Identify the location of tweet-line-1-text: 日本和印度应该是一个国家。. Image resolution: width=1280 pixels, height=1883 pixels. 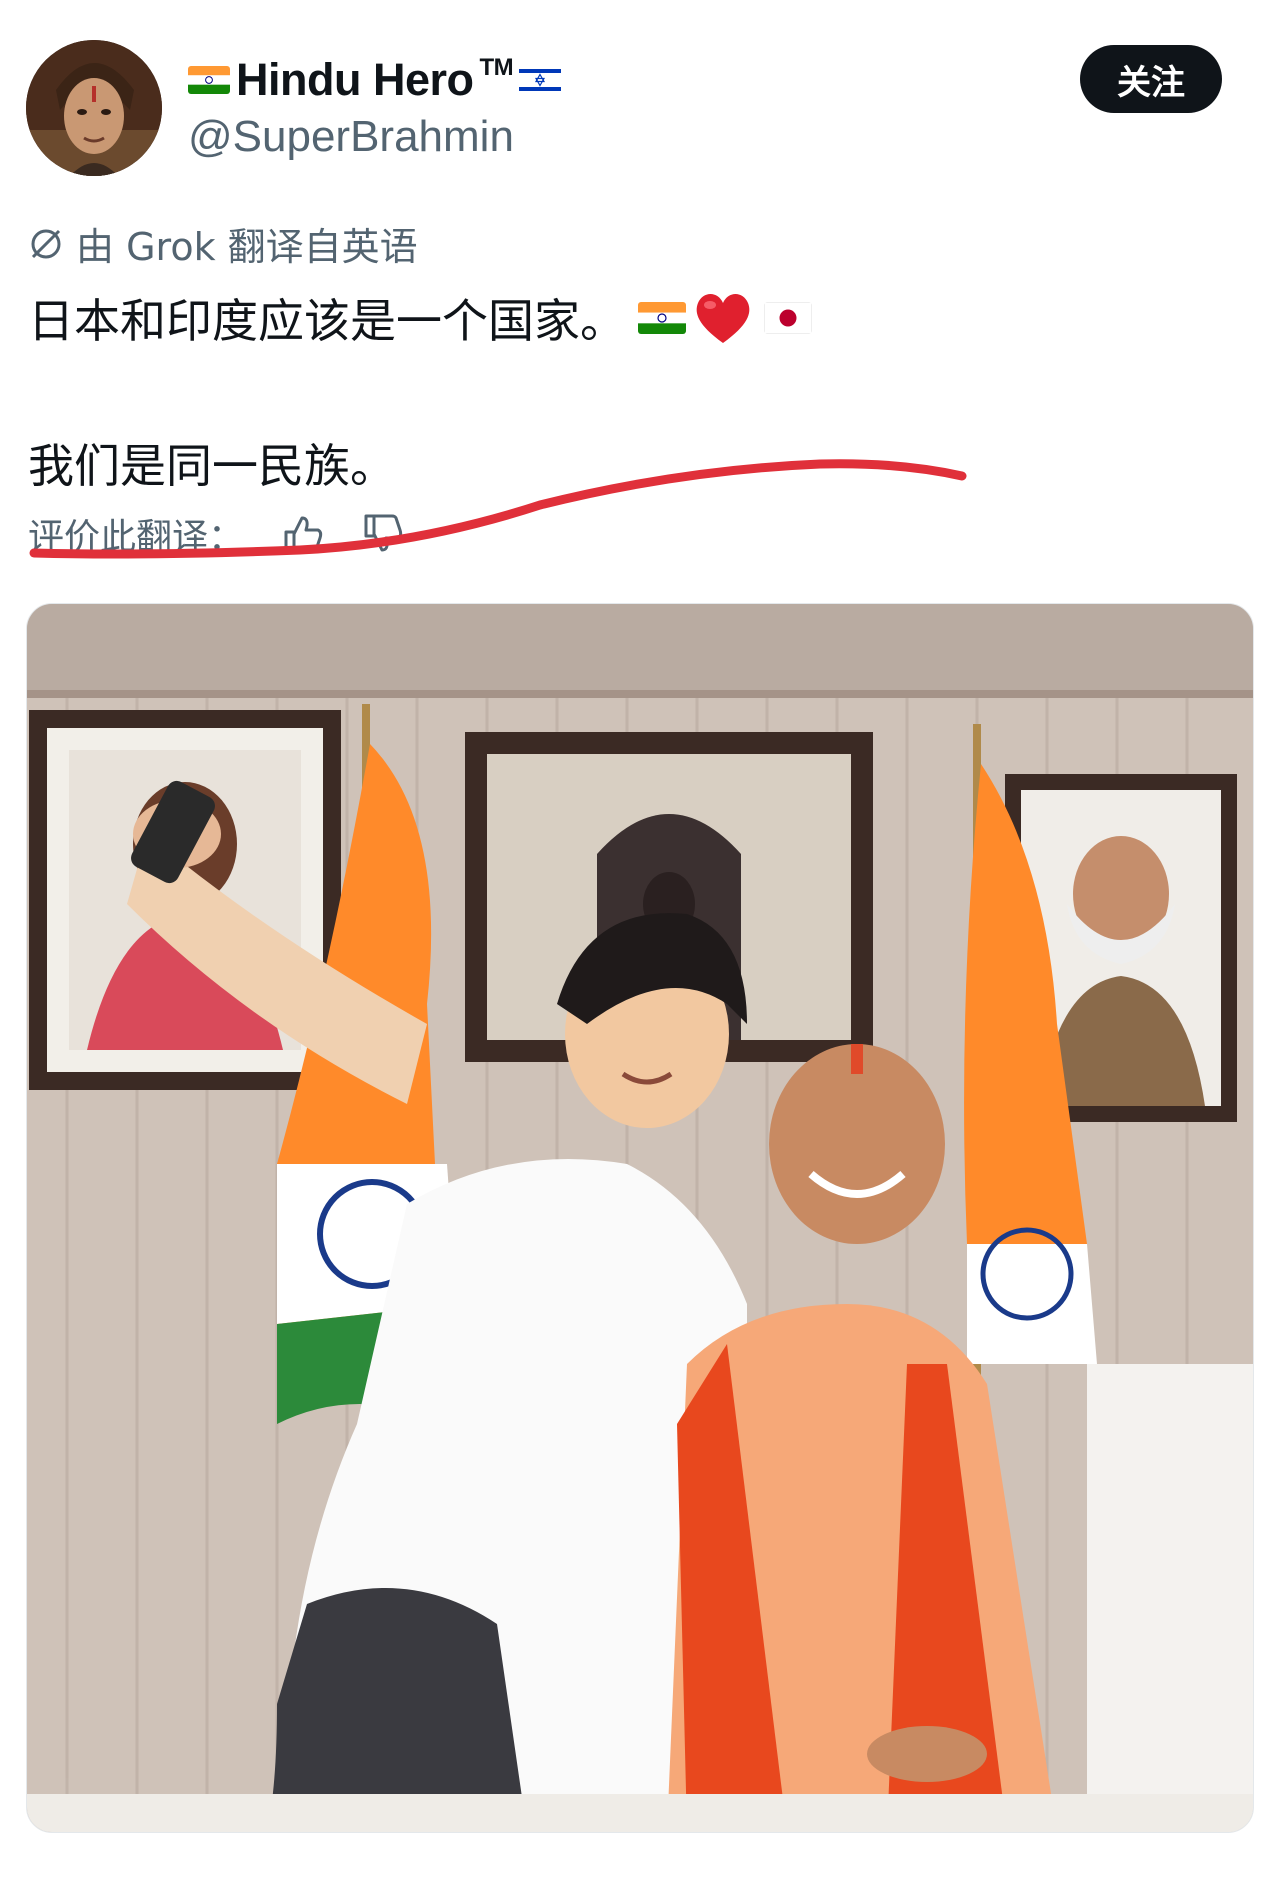
(327, 321).